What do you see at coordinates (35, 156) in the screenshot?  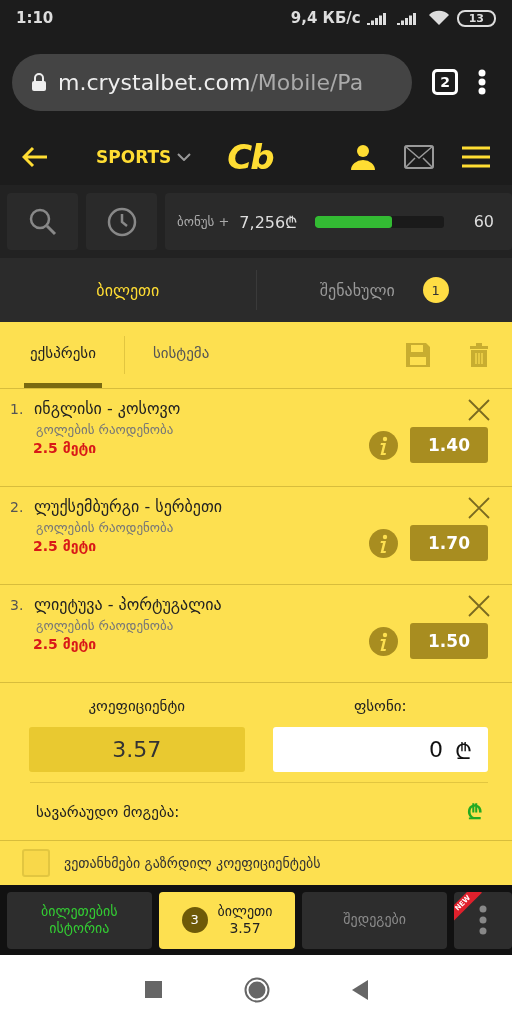 I see `back-arrow-icon` at bounding box center [35, 156].